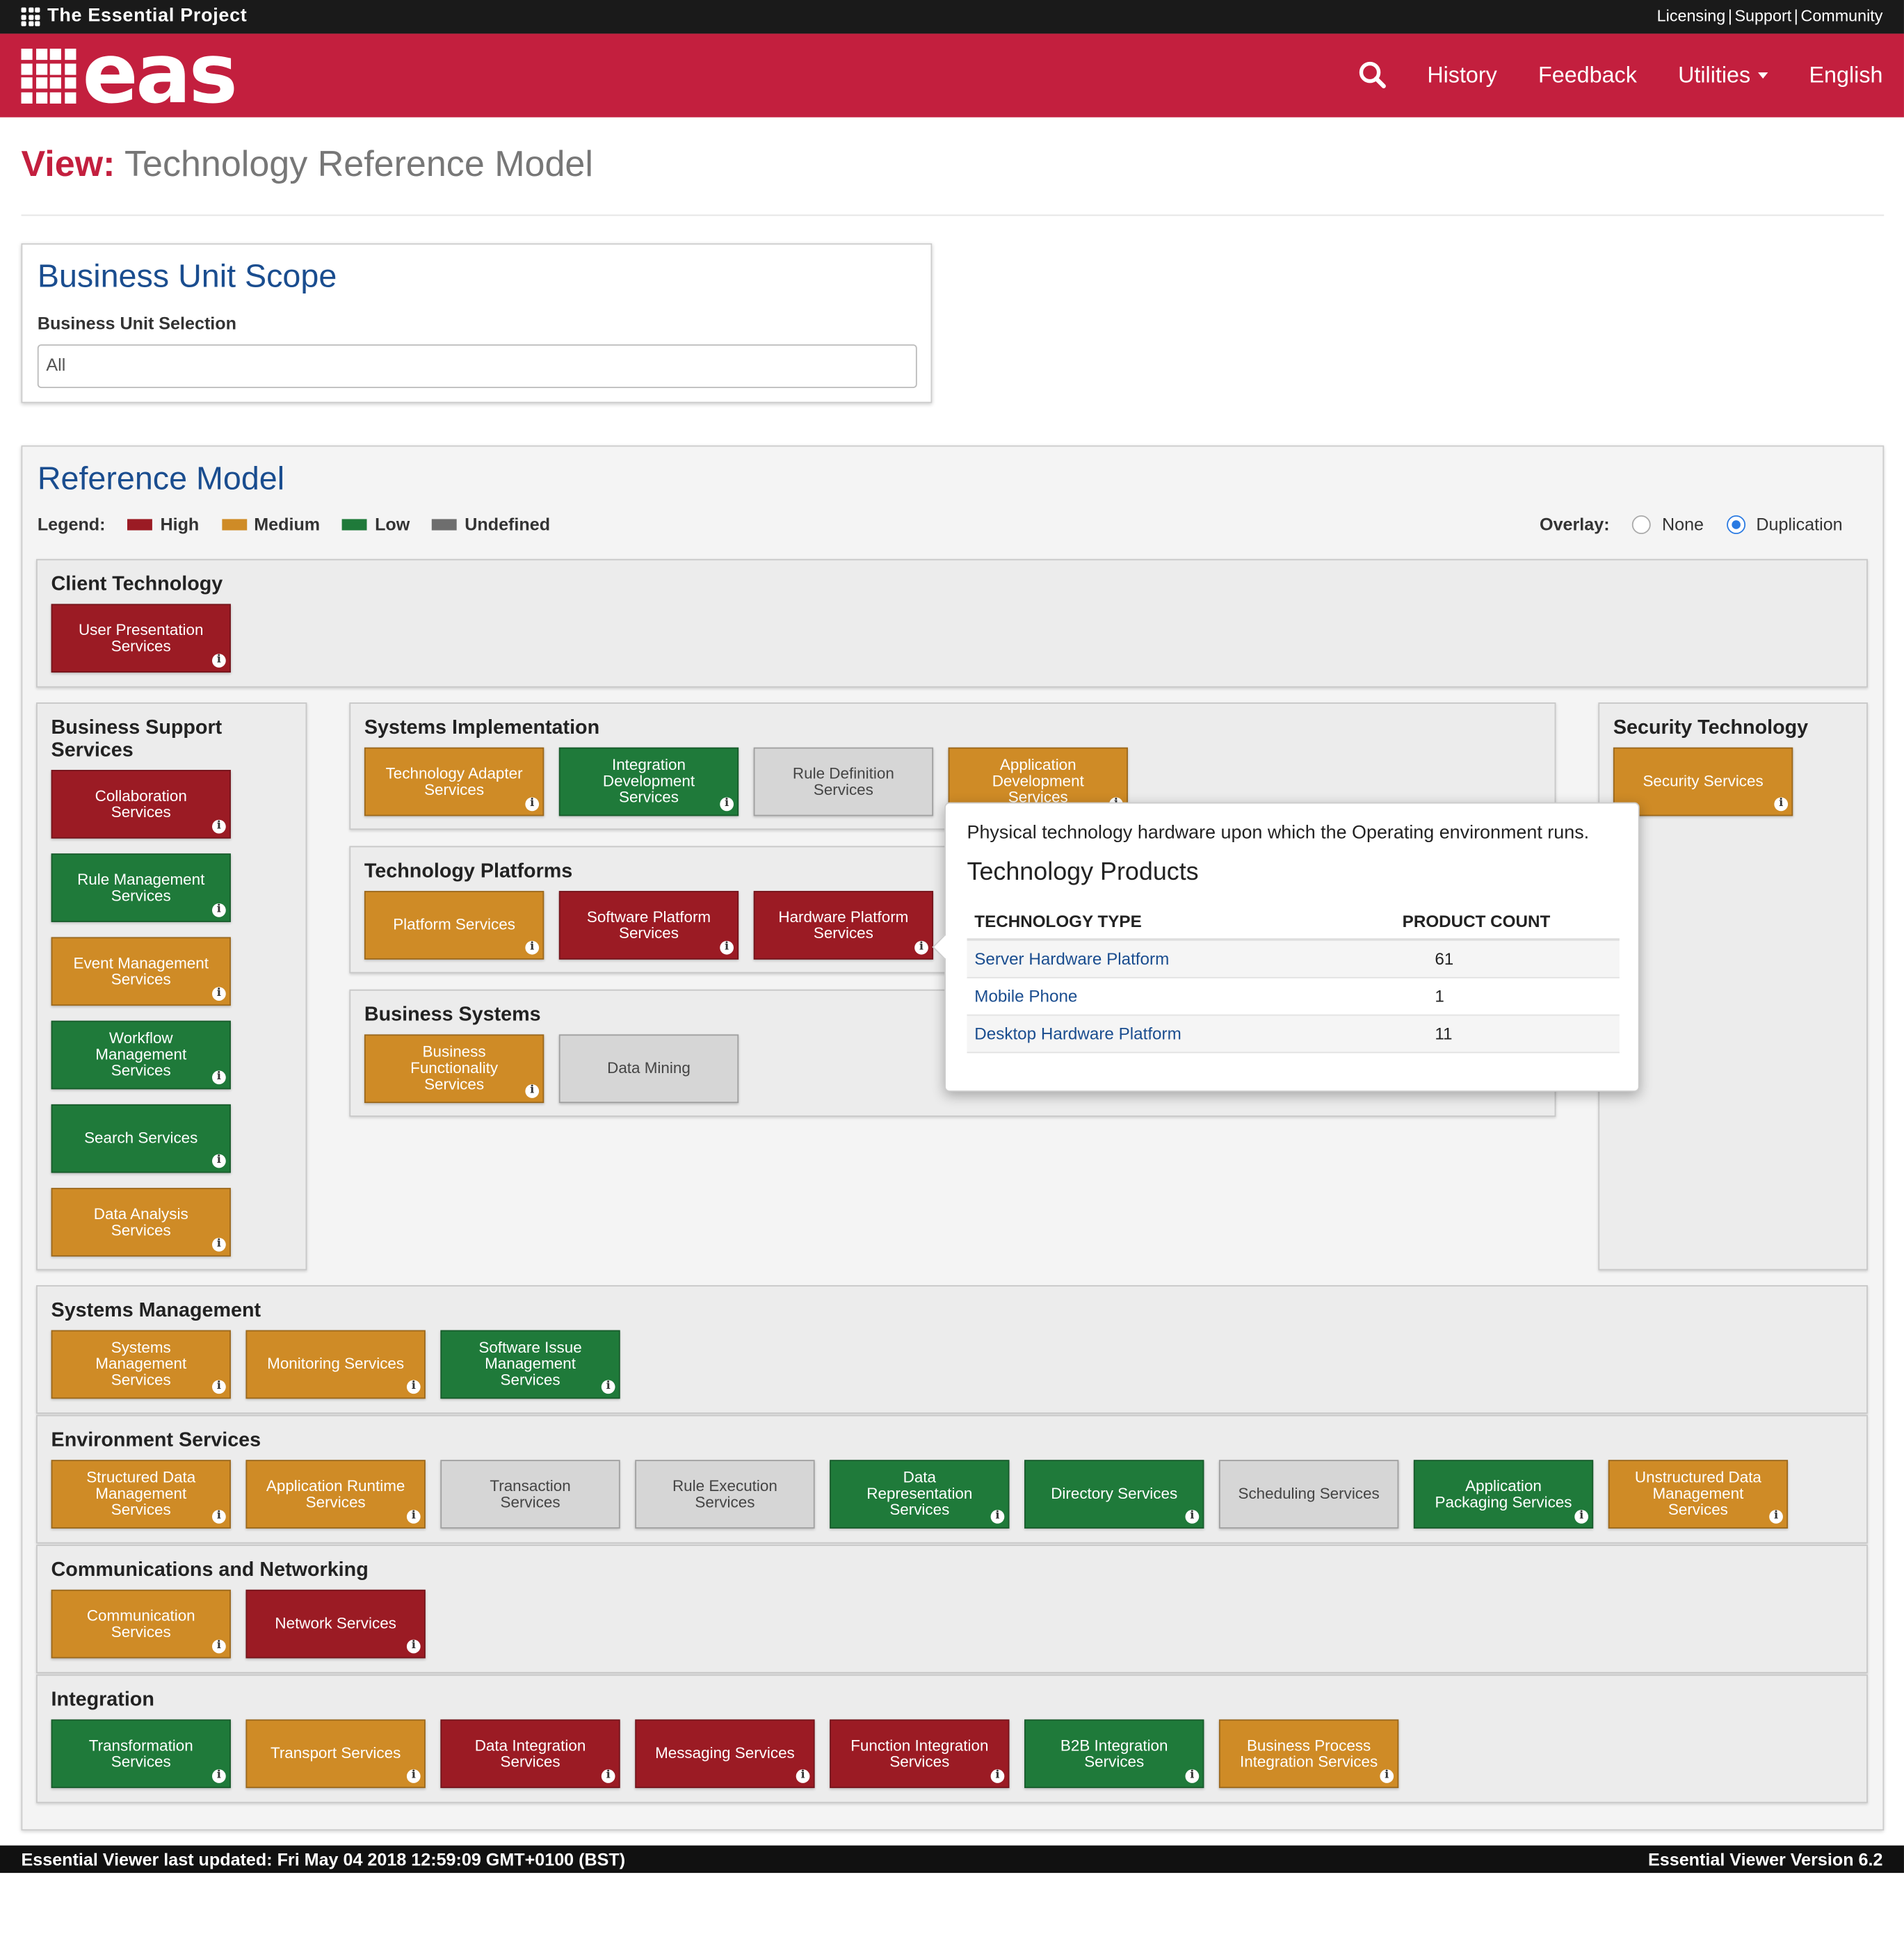  What do you see at coordinates (335, 1364) in the screenshot?
I see `tile-monitoring-services: Monitoring Services i` at bounding box center [335, 1364].